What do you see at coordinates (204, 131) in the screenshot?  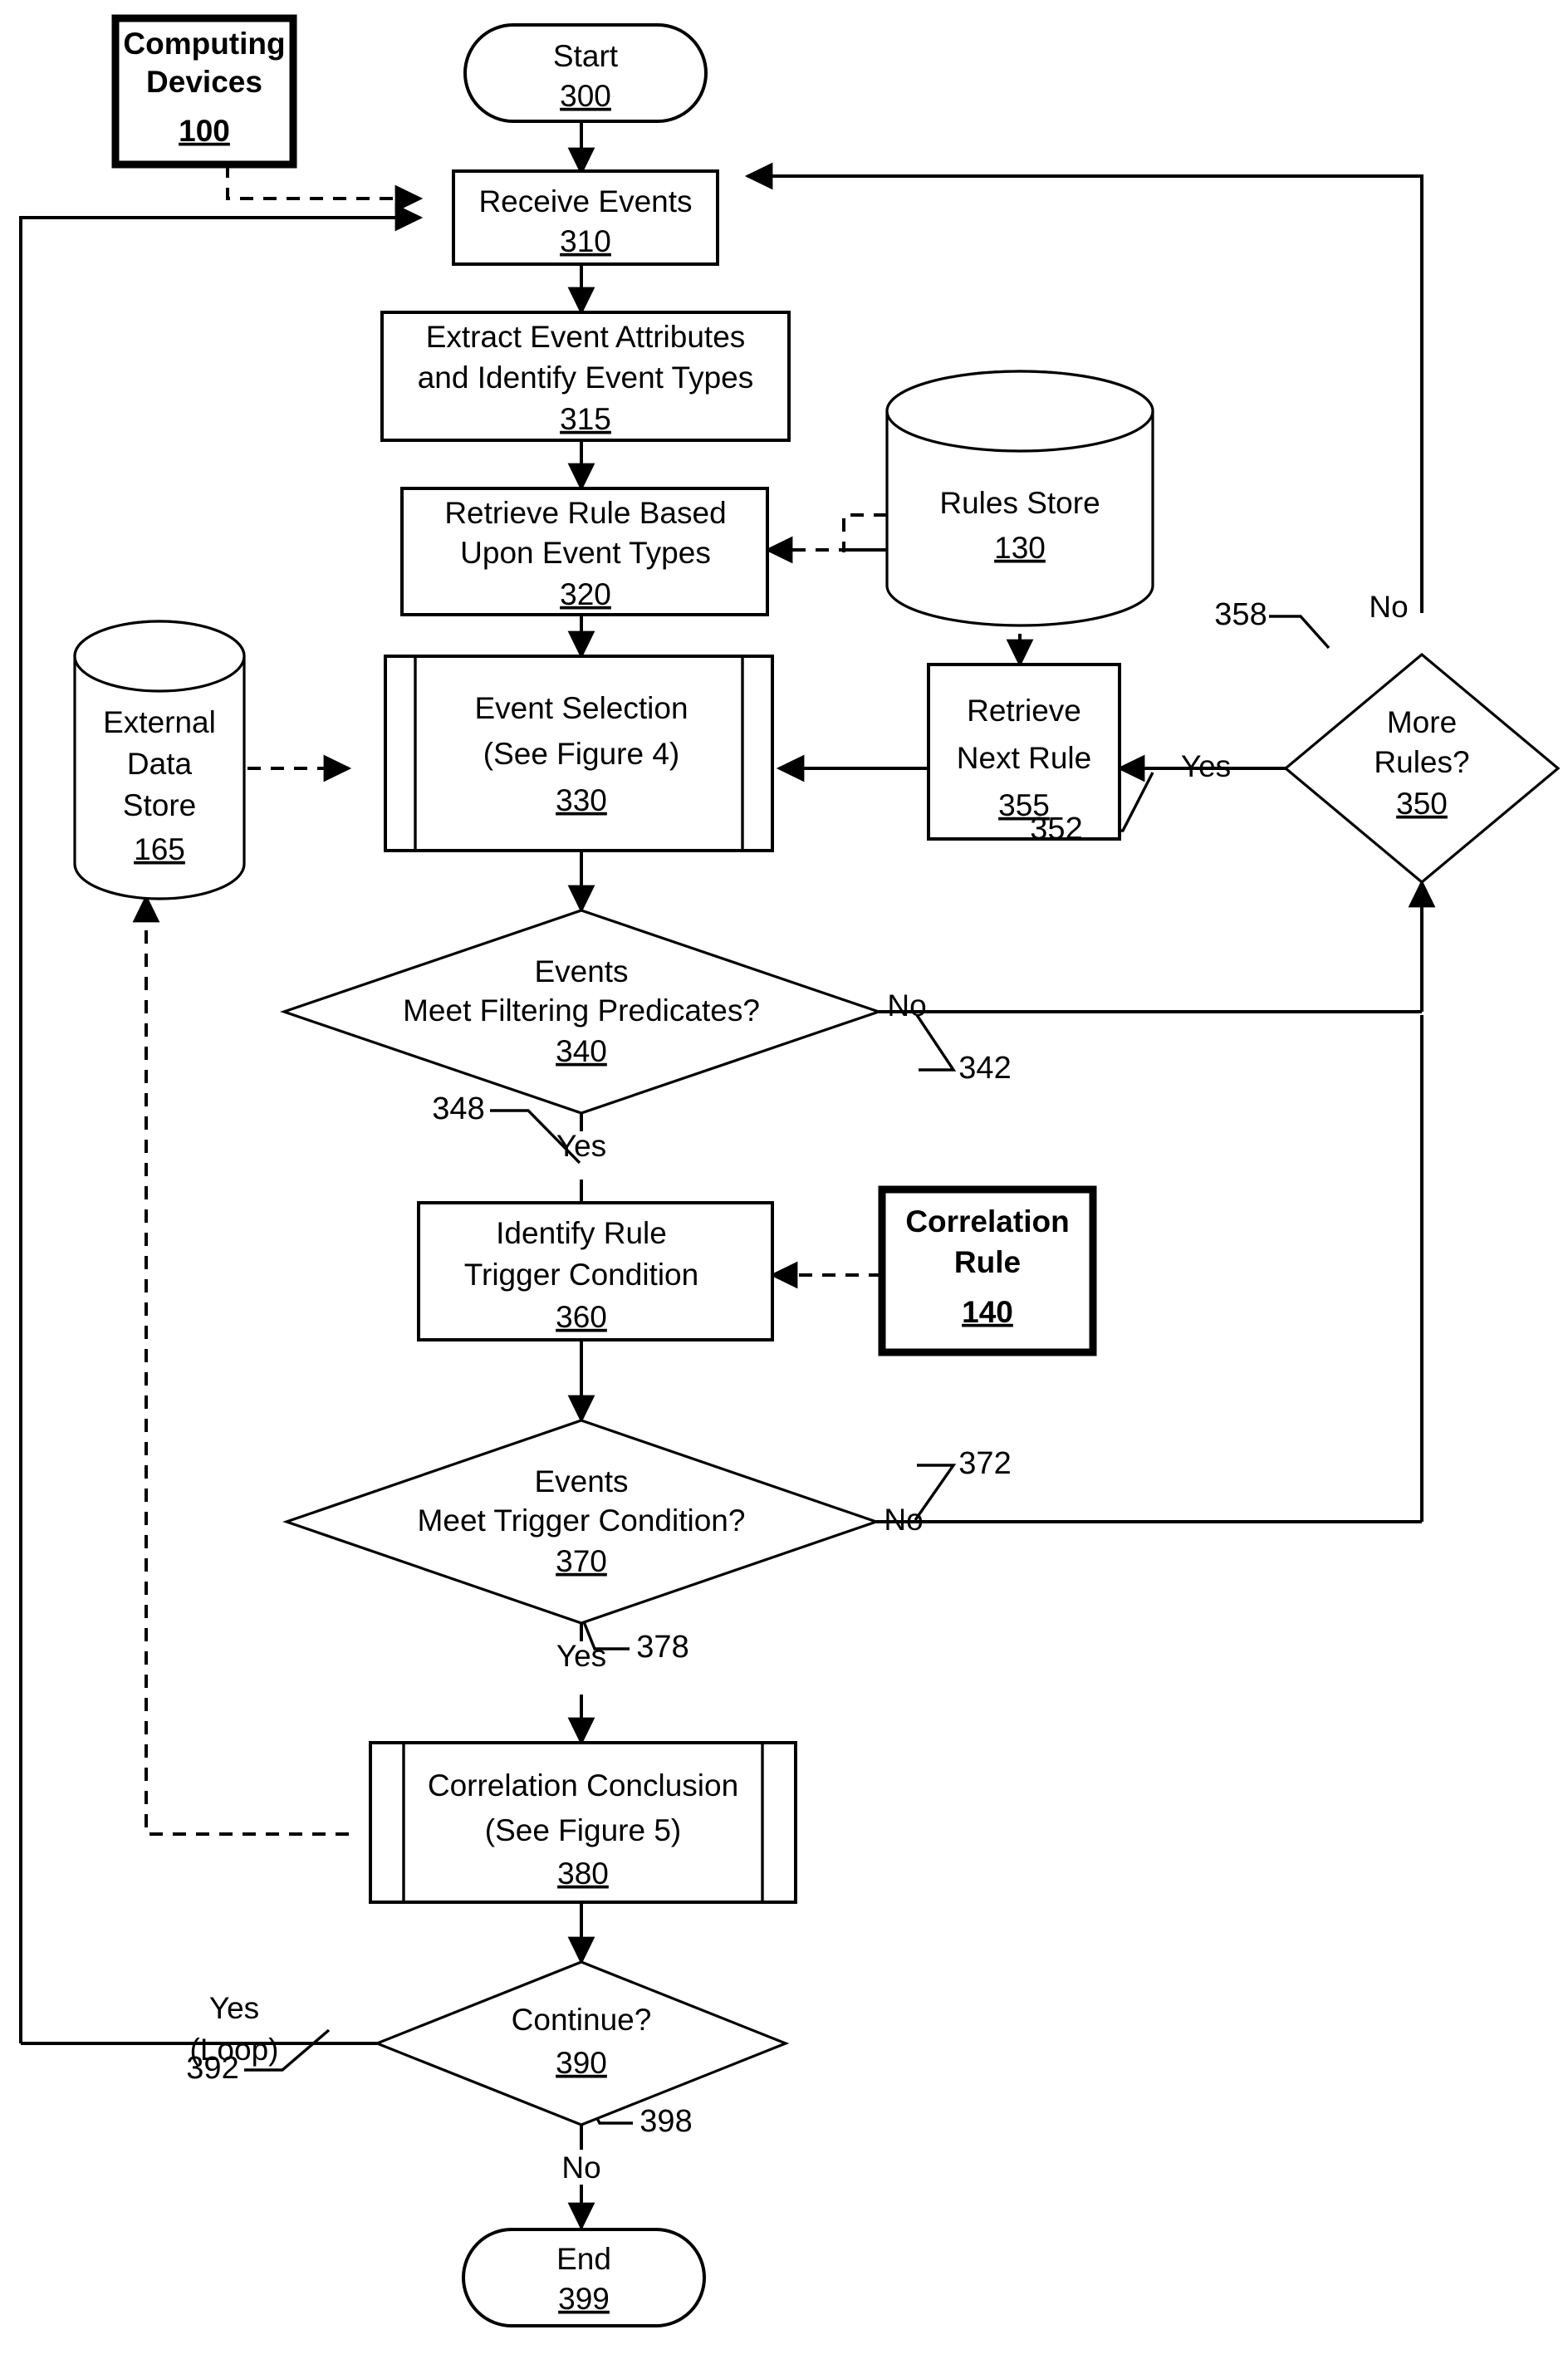 I see `computing-devices-ref: 100` at bounding box center [204, 131].